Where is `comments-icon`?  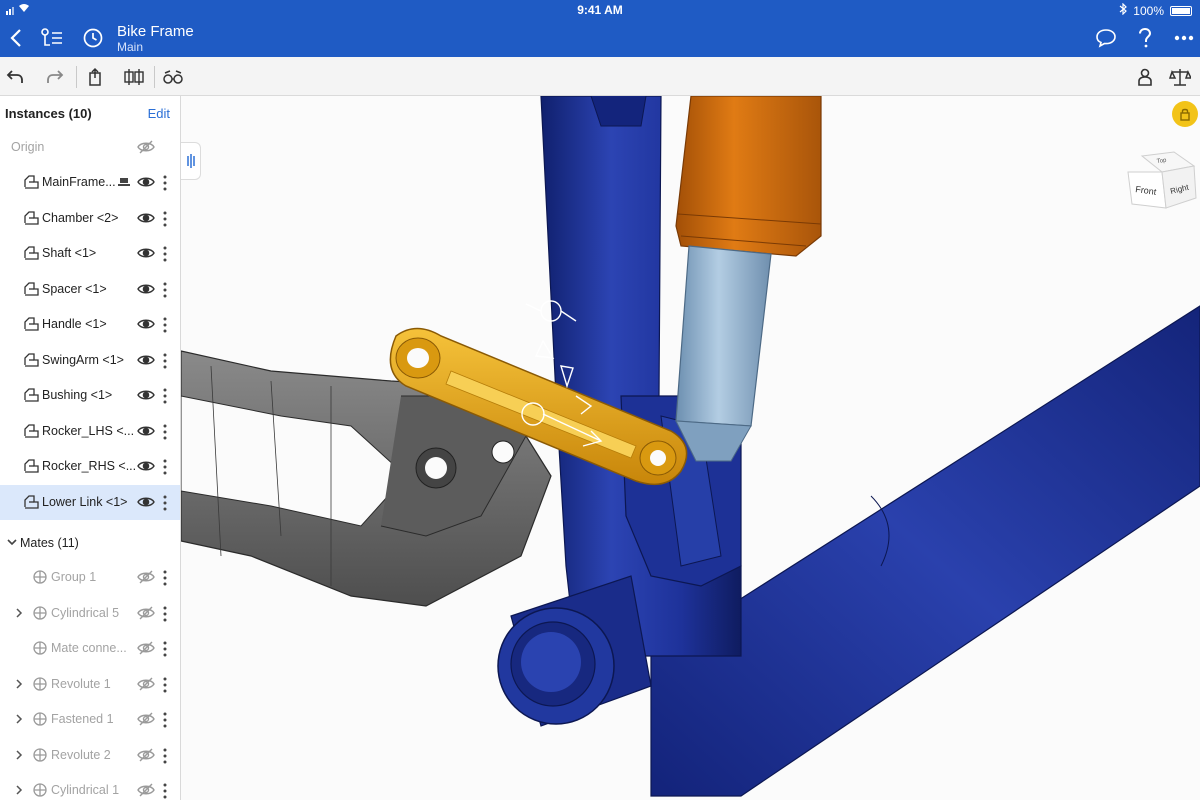 comments-icon is located at coordinates (1106, 38).